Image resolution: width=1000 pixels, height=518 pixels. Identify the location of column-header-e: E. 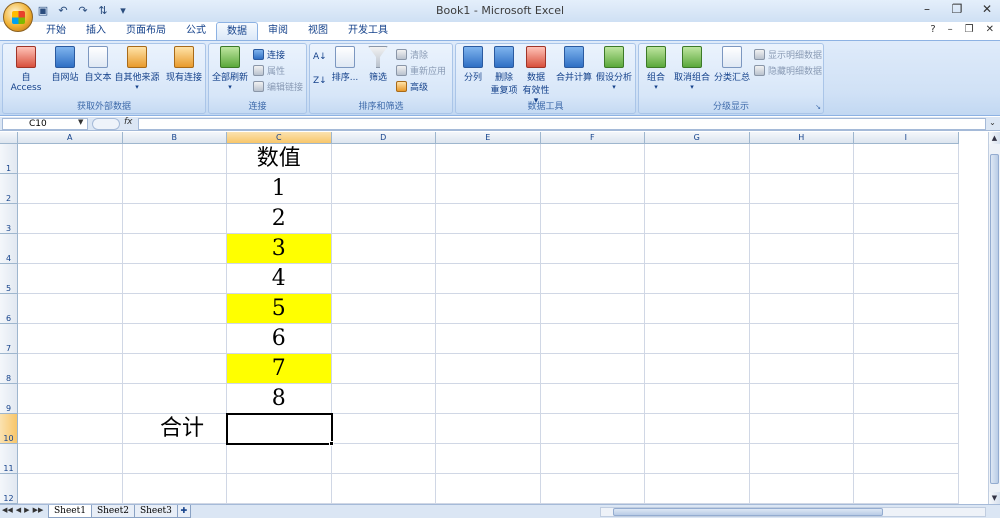
(488, 138).